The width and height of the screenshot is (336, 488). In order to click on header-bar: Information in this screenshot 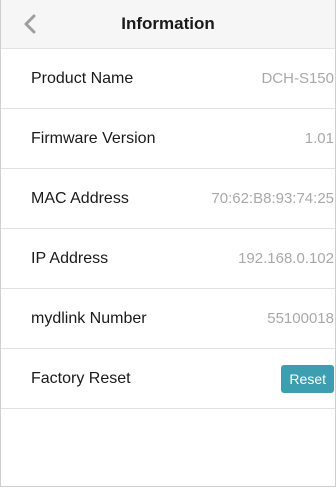, I will do `click(168, 24)`.